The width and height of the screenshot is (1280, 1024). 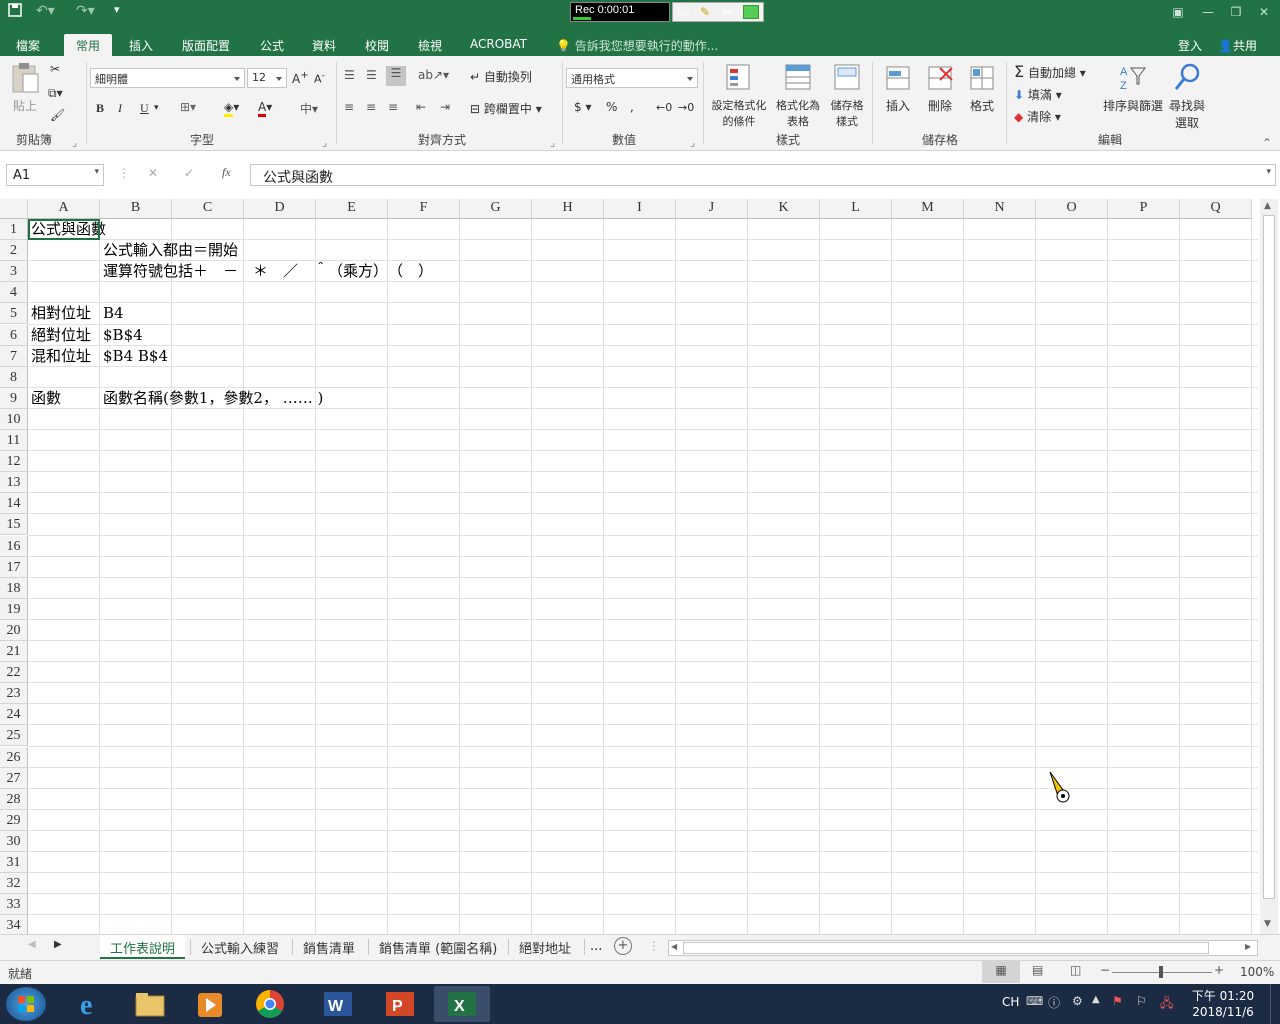 I want to click on row-header-20: 20, so click(x=14, y=630).